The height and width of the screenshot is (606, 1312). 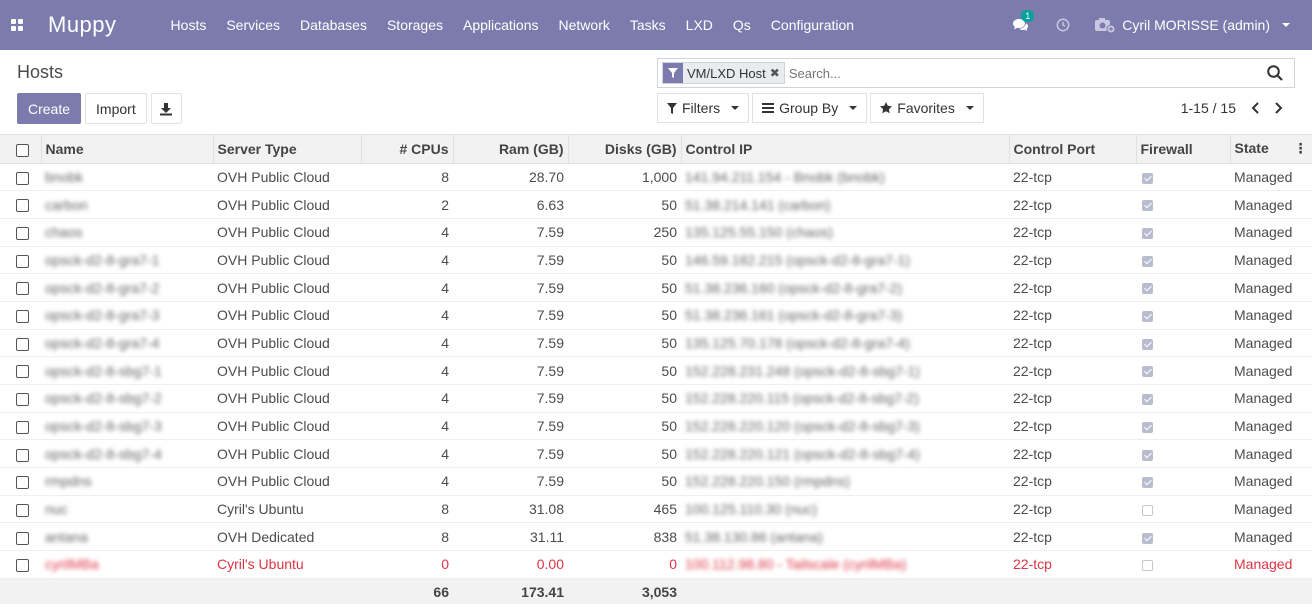 What do you see at coordinates (49, 108) in the screenshot?
I see `create-button: Create` at bounding box center [49, 108].